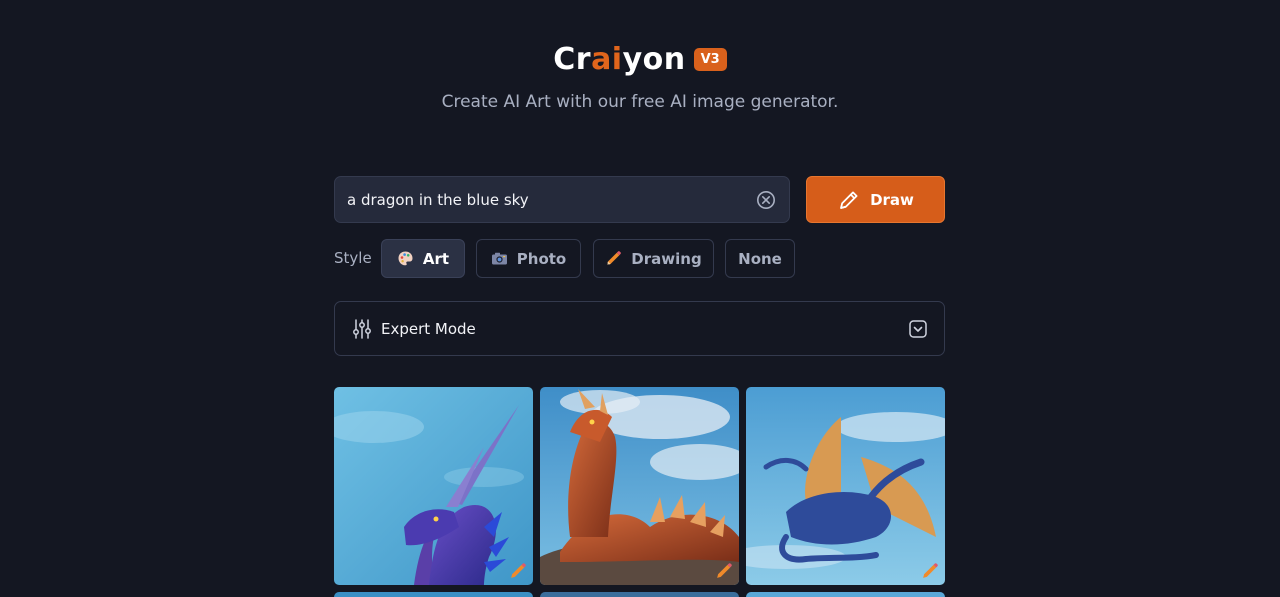  I want to click on style-none-label: None, so click(760, 258).